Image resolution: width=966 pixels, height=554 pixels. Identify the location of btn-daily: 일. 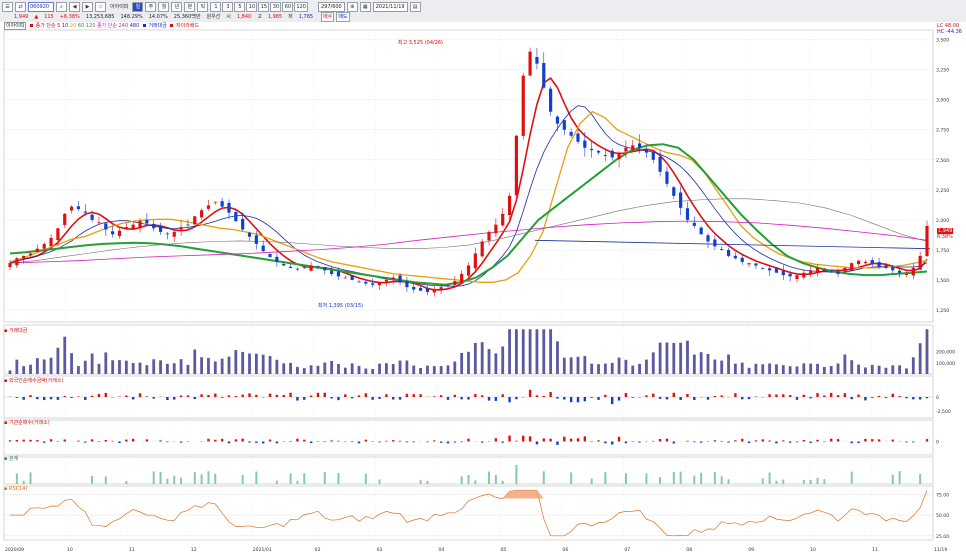
(138, 6).